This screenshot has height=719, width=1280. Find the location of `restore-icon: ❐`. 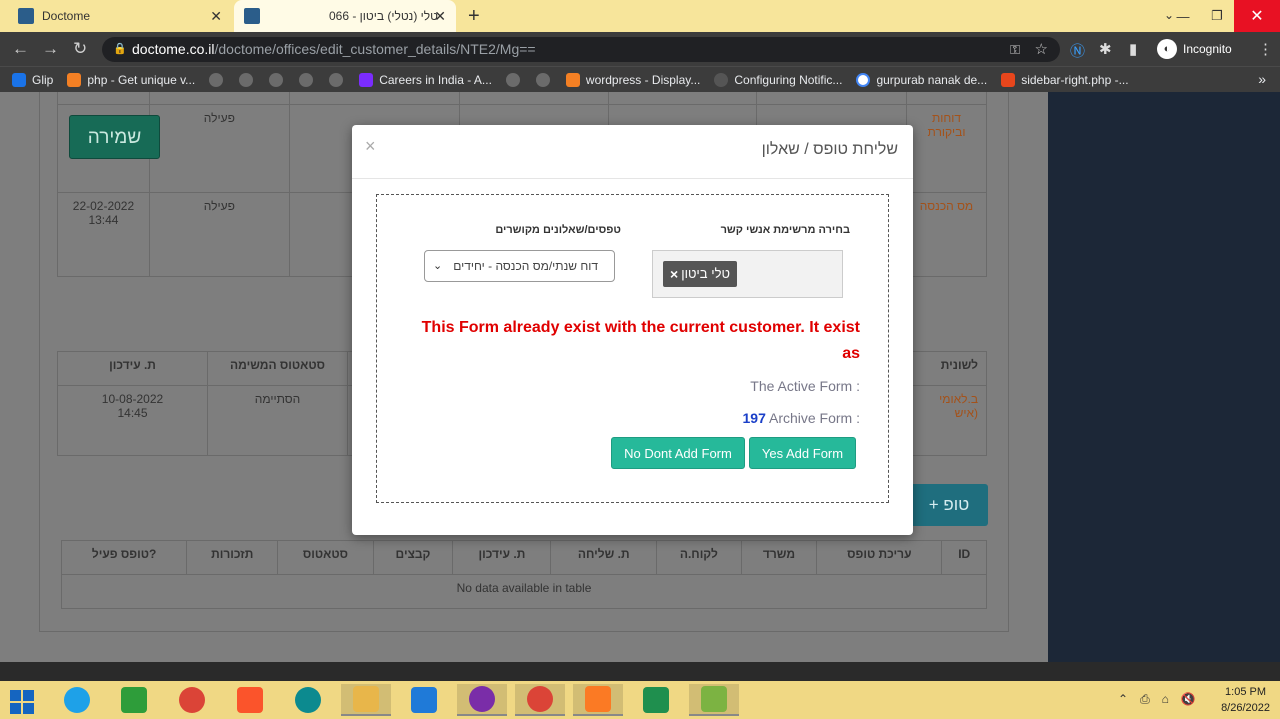

restore-icon: ❐ is located at coordinates (1217, 16).